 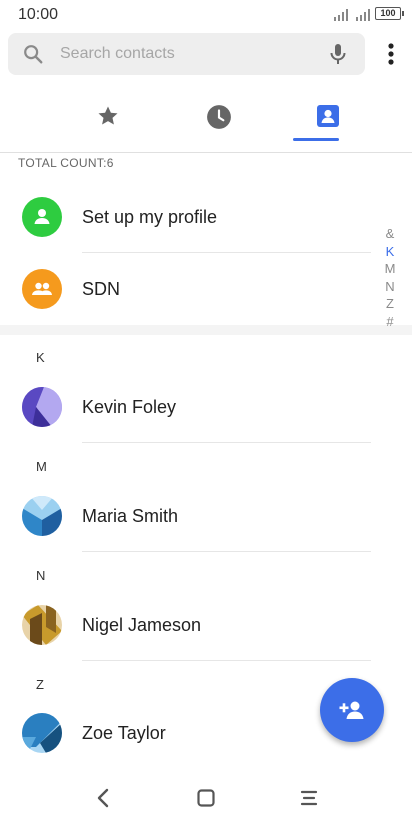 I want to click on section-letter: M, so click(x=41, y=466).